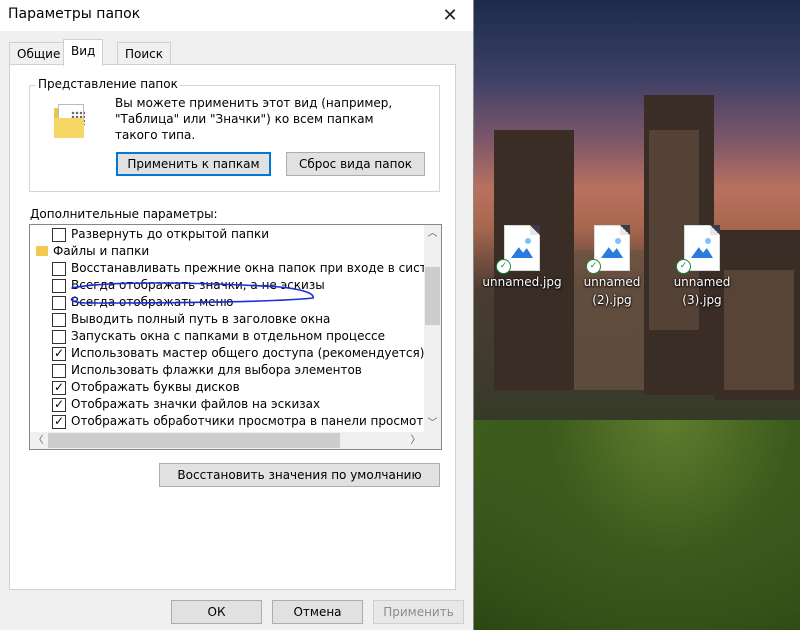 The image size is (800, 630). I want to click on horizontal-scroll-thumb, so click(194, 440).